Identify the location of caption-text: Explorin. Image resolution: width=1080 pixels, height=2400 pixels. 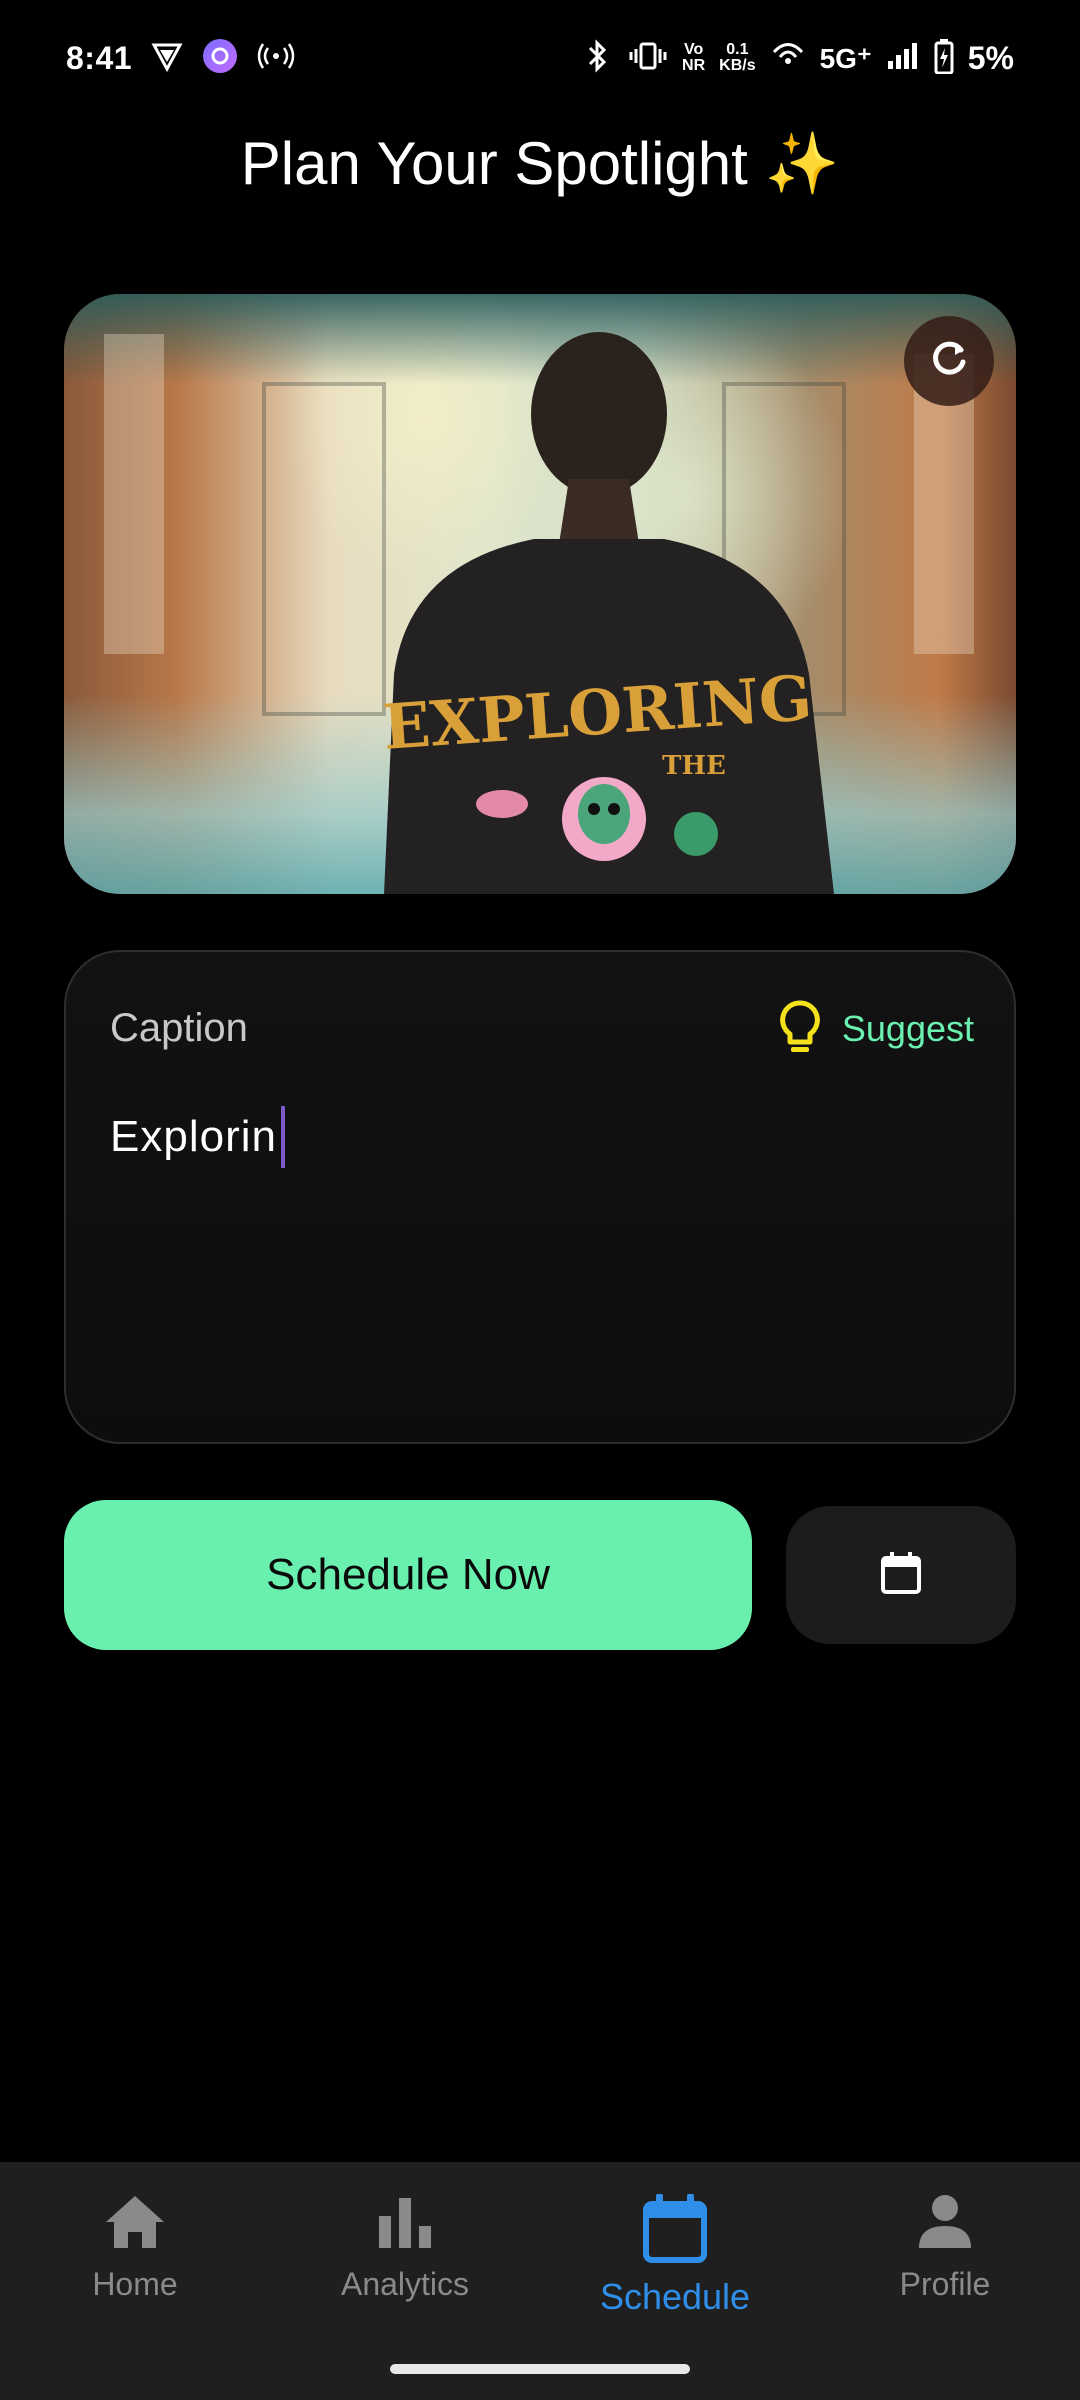
(193, 1136).